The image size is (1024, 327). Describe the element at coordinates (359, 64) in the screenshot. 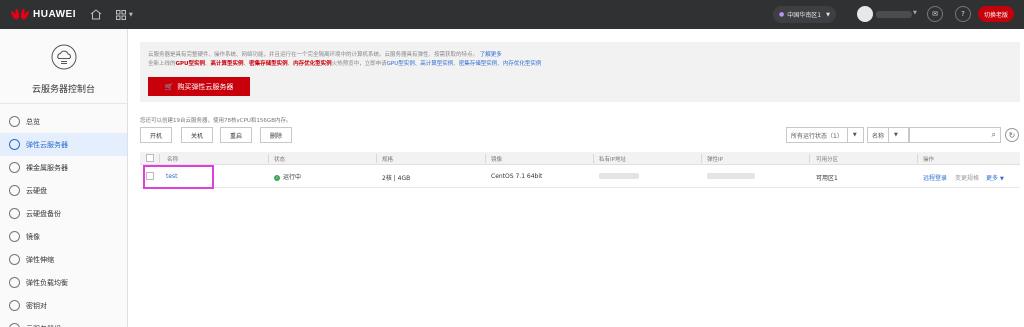

I see `notice-mid: 火热预览中，立即申请` at that location.